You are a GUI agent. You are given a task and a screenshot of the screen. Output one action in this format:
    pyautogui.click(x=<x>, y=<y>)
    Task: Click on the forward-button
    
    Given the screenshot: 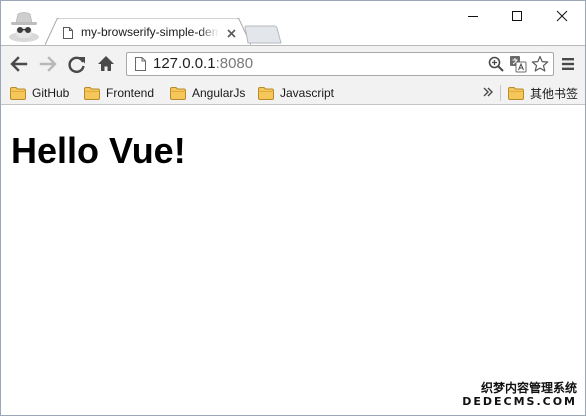 What is the action you would take?
    pyautogui.click(x=48, y=64)
    